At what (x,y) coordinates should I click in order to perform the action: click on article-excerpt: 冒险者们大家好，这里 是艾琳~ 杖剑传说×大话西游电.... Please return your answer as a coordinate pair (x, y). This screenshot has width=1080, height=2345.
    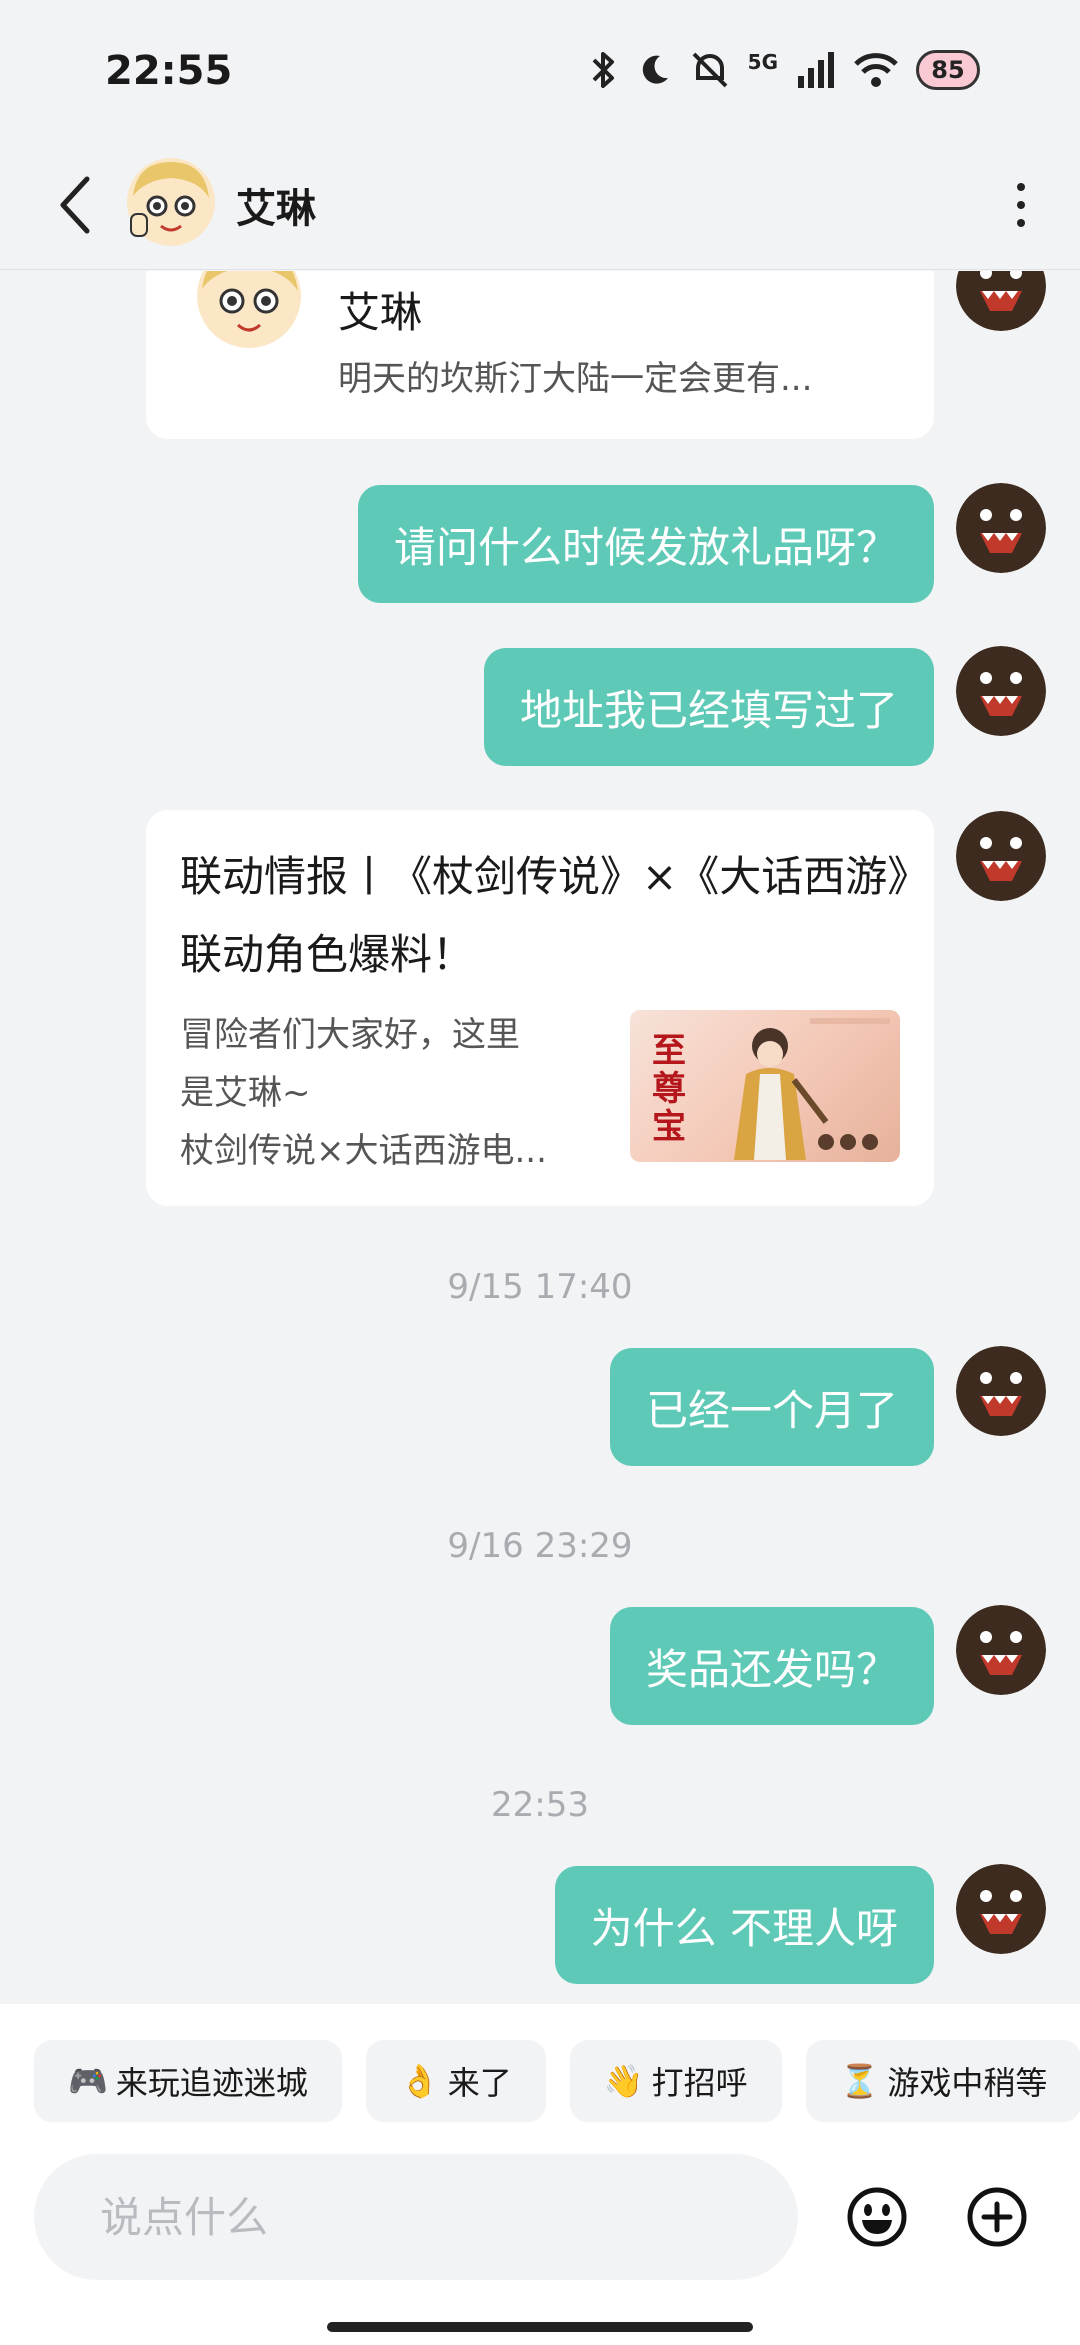
    Looking at the image, I should click on (390, 1093).